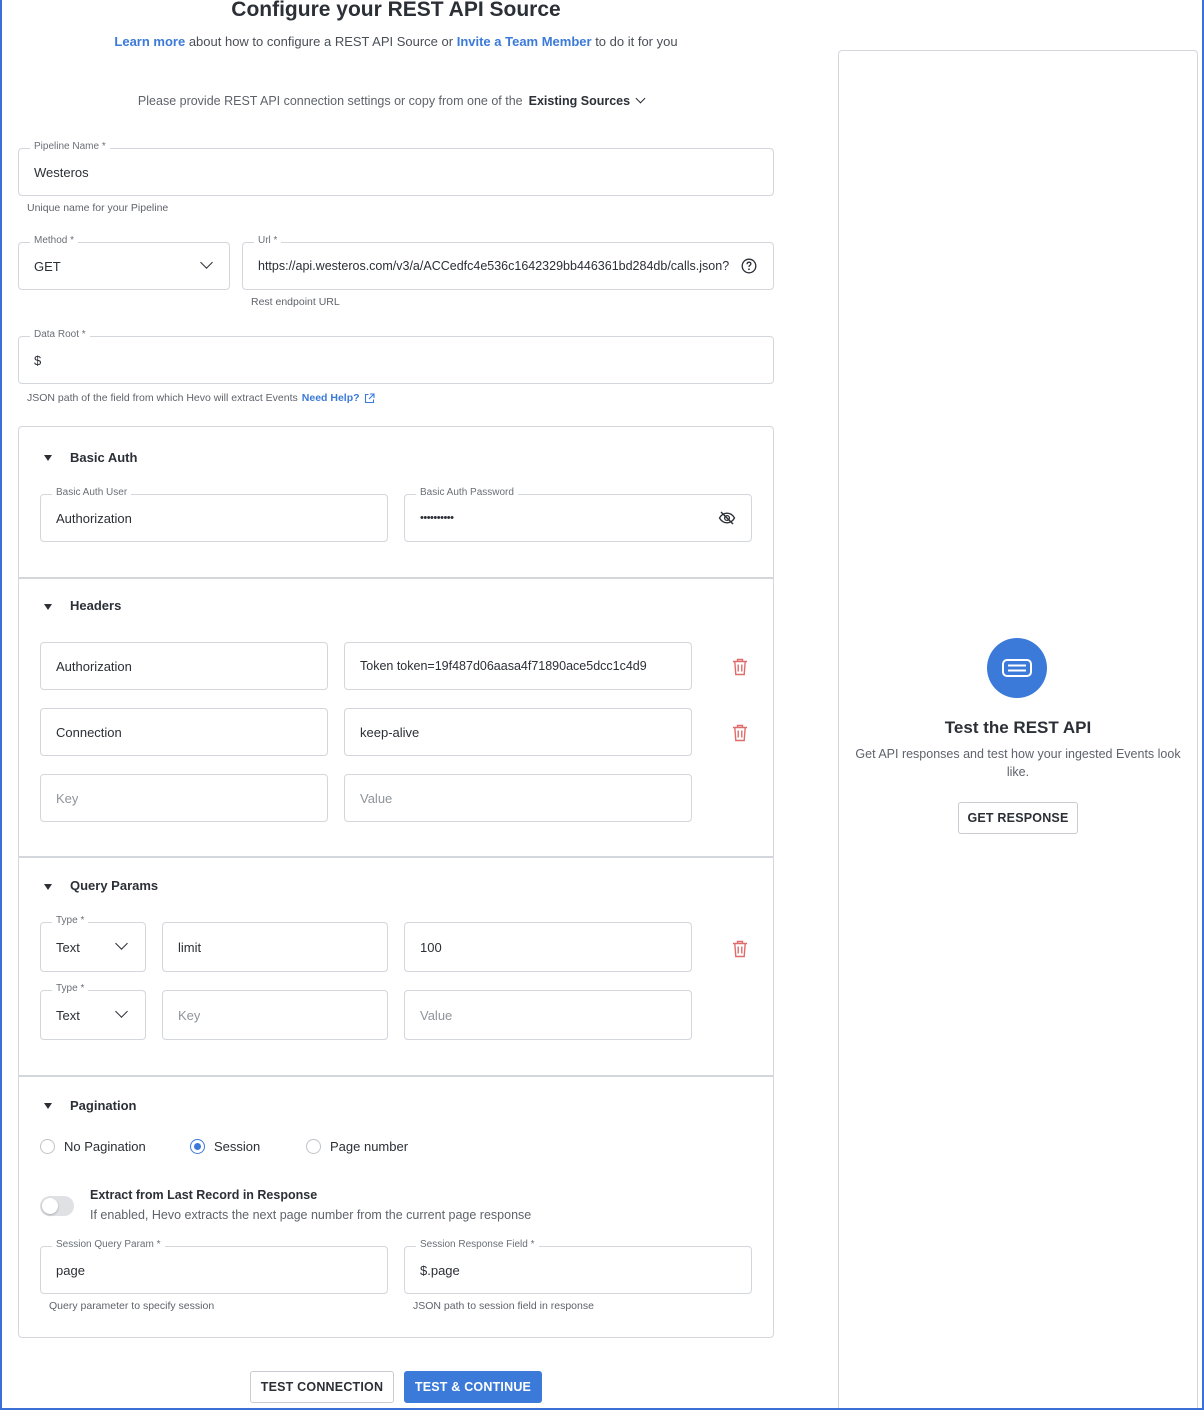  Describe the element at coordinates (214, 1266) in the screenshot. I see `session-query-param-input: Session Query Param * page` at that location.